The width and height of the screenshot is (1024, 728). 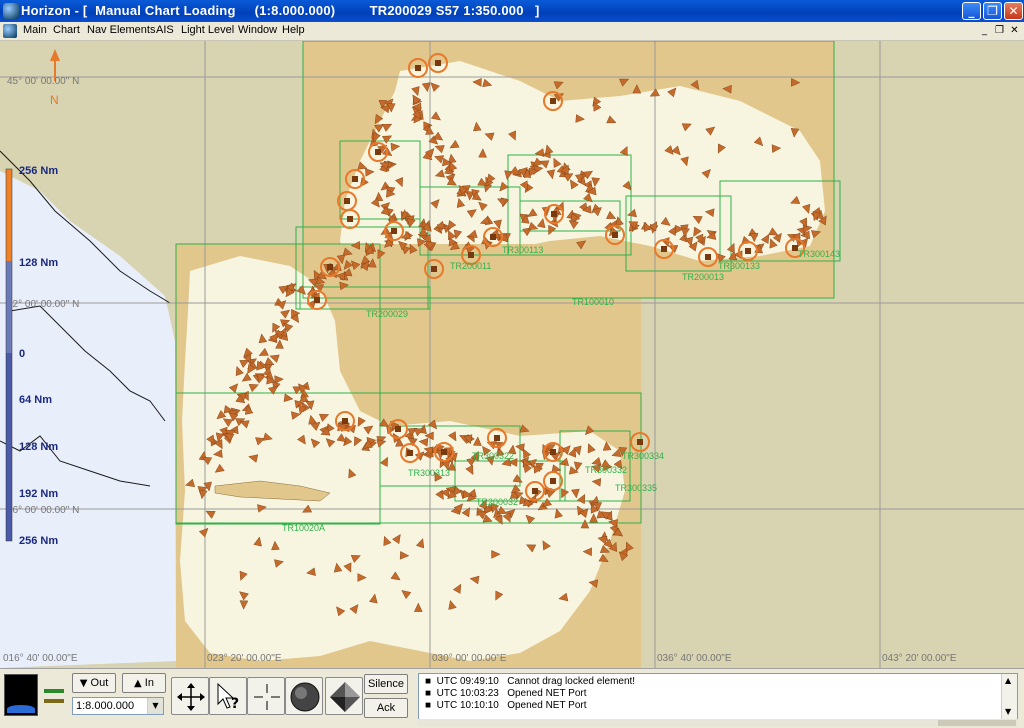 What do you see at coordinates (38, 541) in the screenshot?
I see `range-label: 256 Nm` at bounding box center [38, 541].